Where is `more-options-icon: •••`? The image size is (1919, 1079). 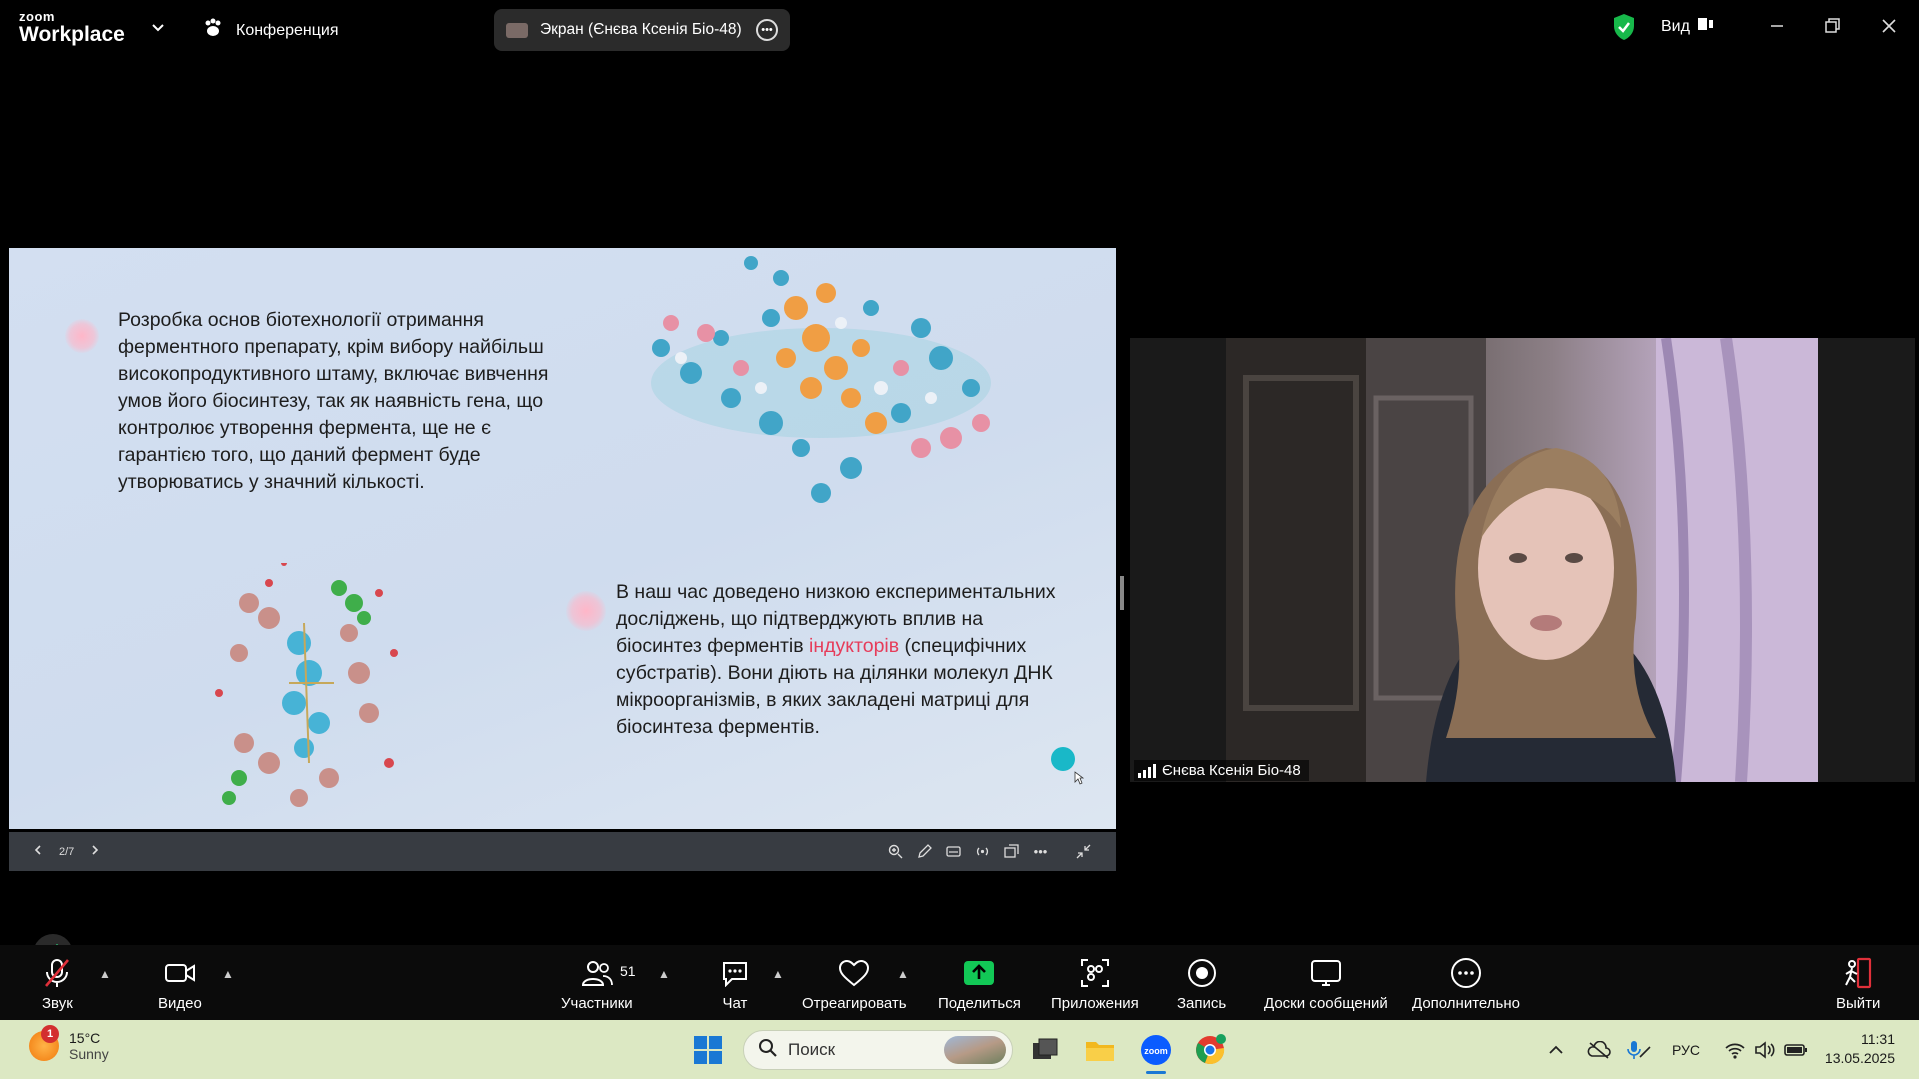
more-options-icon: ••• is located at coordinates (1040, 851).